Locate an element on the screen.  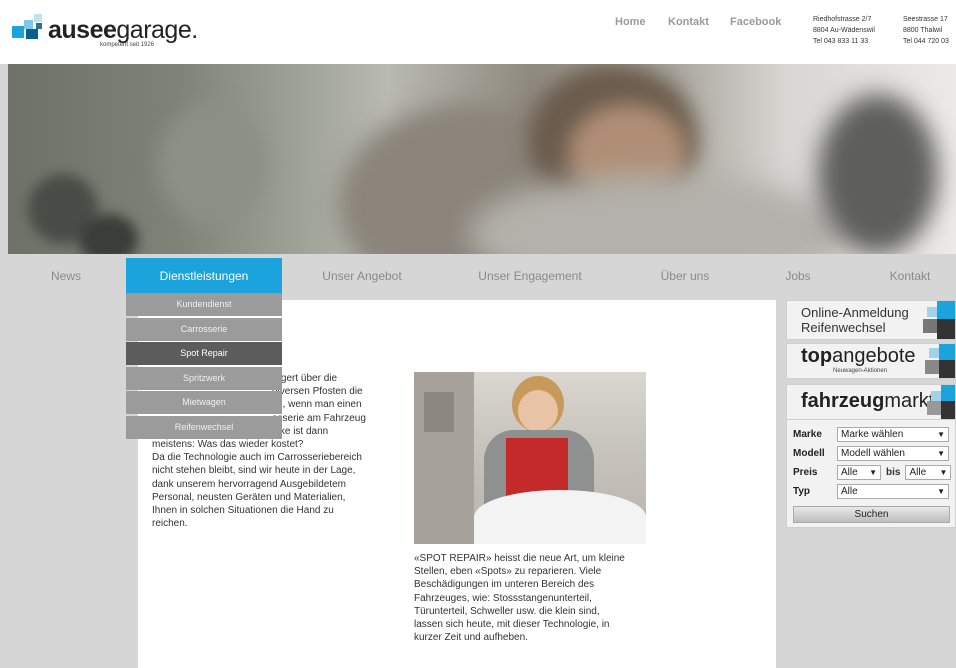
nav-jobs: Jobs is located at coordinates (798, 276).